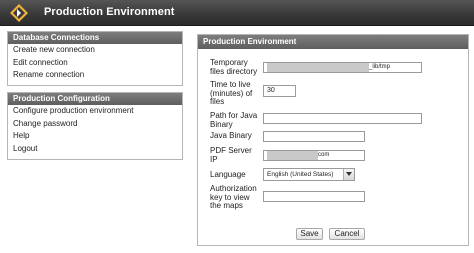  What do you see at coordinates (109, 12) in the screenshot?
I see `app-title: Production Environment` at bounding box center [109, 12].